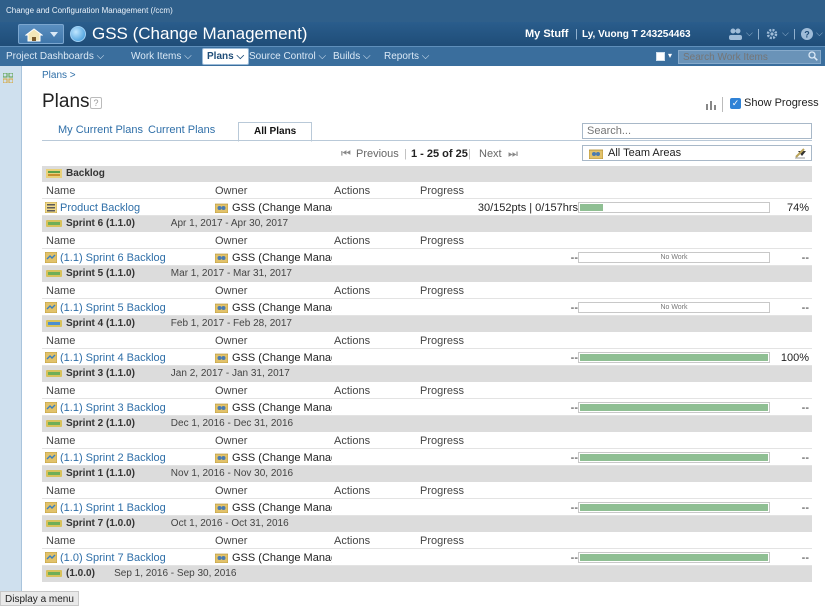 The width and height of the screenshot is (825, 606). Describe the element at coordinates (96, 103) in the screenshot. I see `help-icon: ?` at that location.